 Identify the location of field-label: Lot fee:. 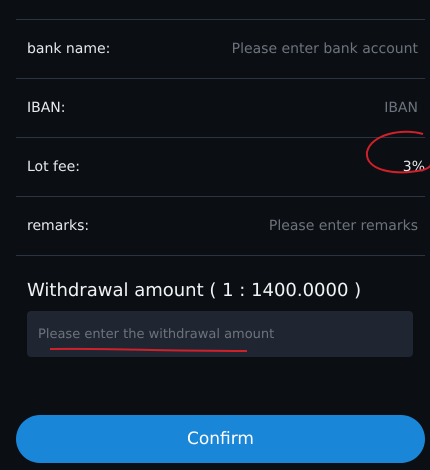
(53, 167).